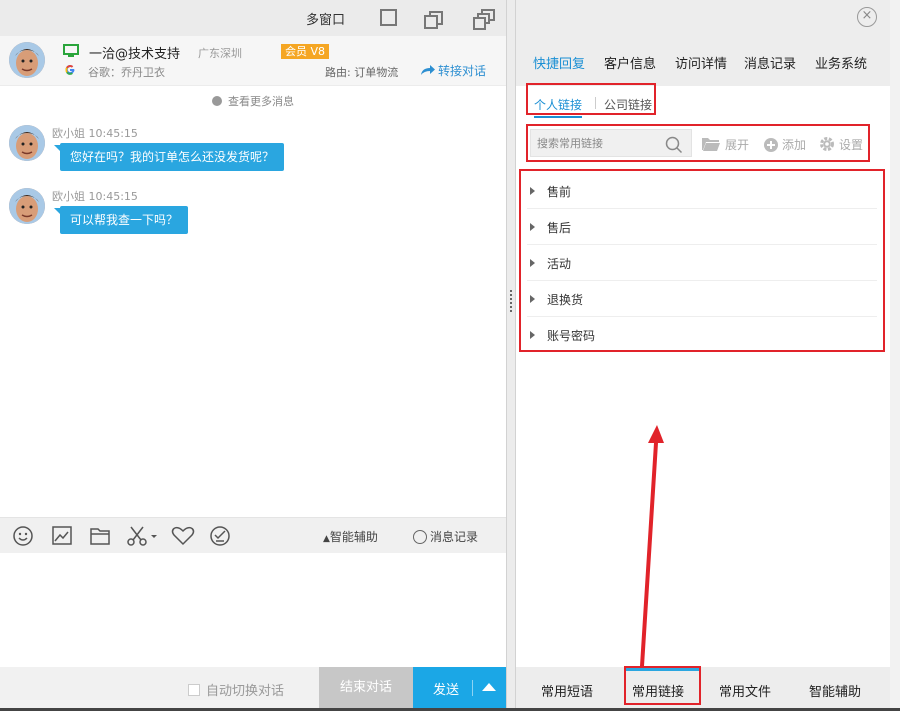 The width and height of the screenshot is (900, 711). I want to click on gear-icon, so click(827, 145).